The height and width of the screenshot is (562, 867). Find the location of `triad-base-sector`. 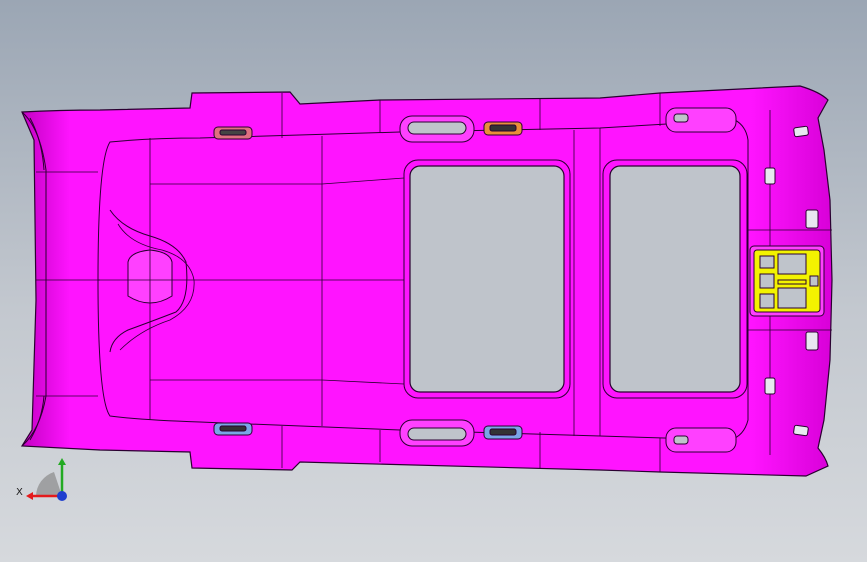

triad-base-sector is located at coordinates (49, 484).